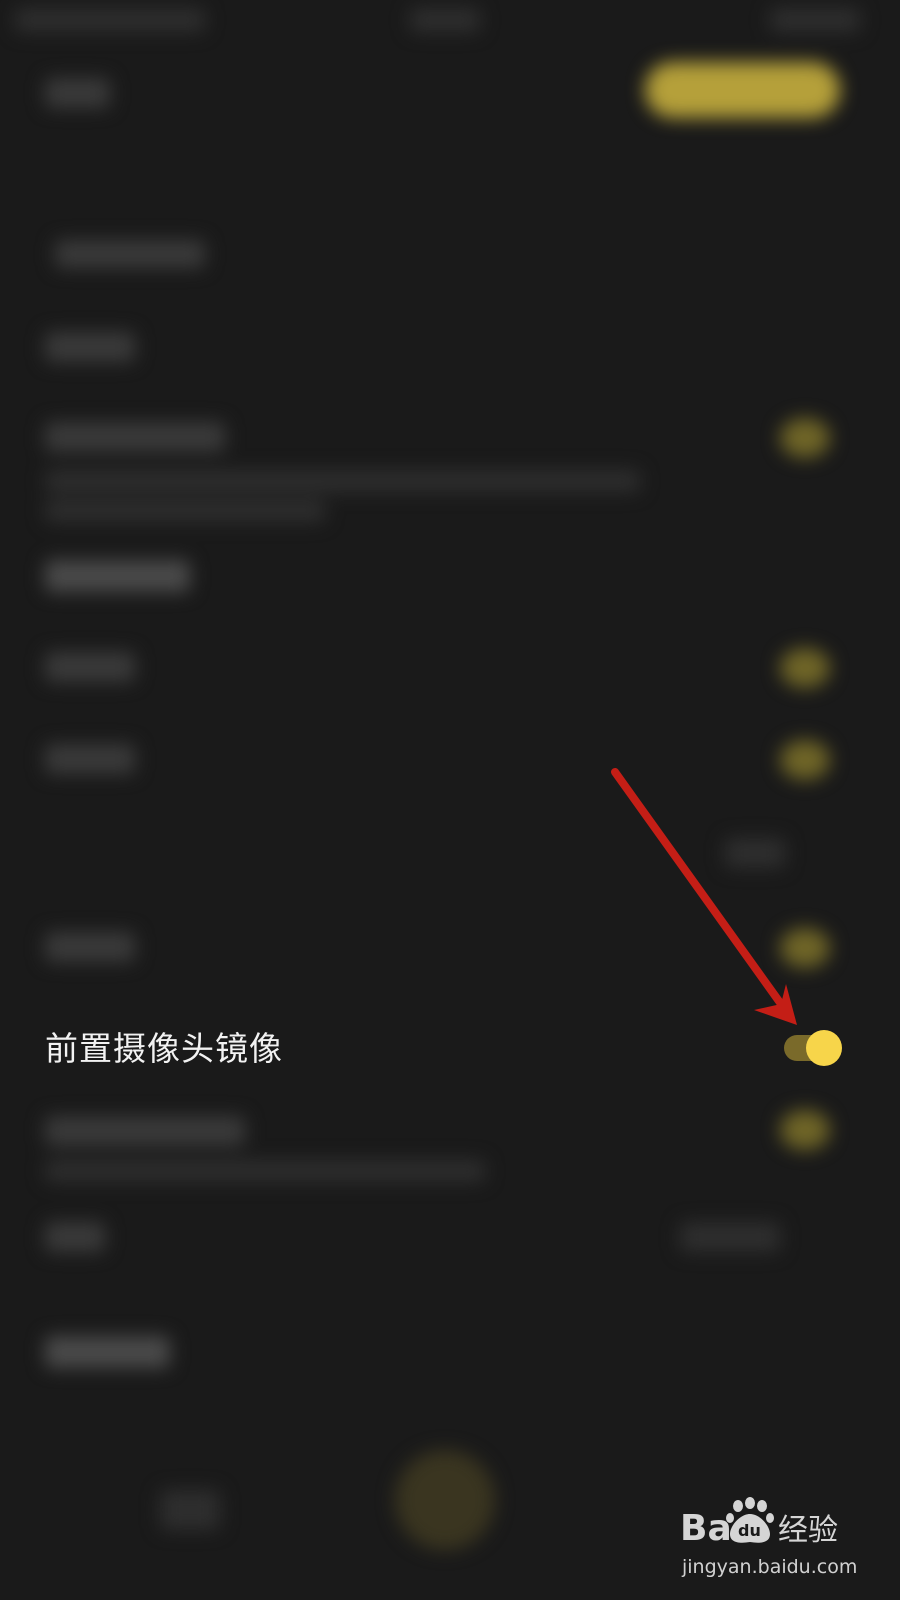 The image size is (900, 1600). What do you see at coordinates (808, 1530) in the screenshot?
I see `svg-text: 经验` at bounding box center [808, 1530].